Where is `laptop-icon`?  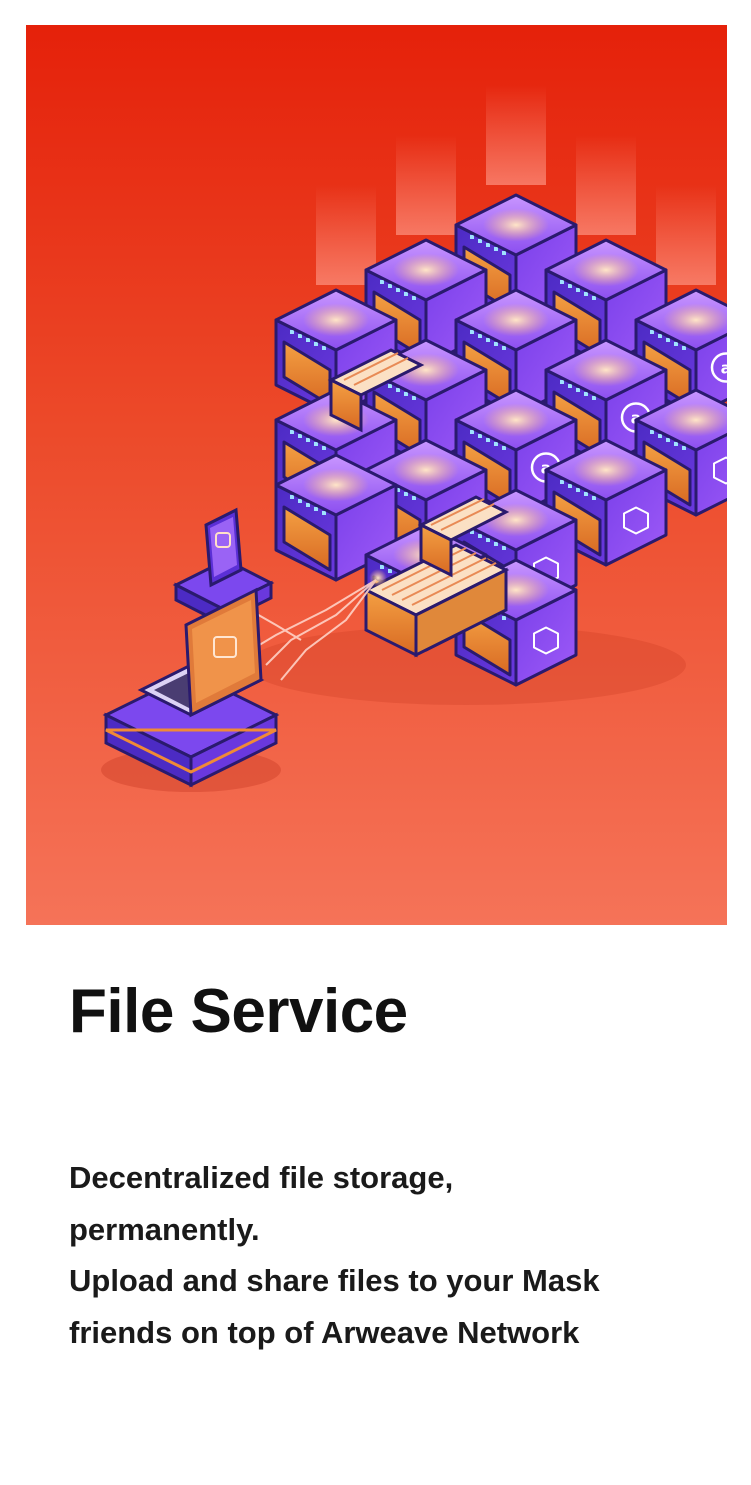 laptop-icon is located at coordinates (191, 687).